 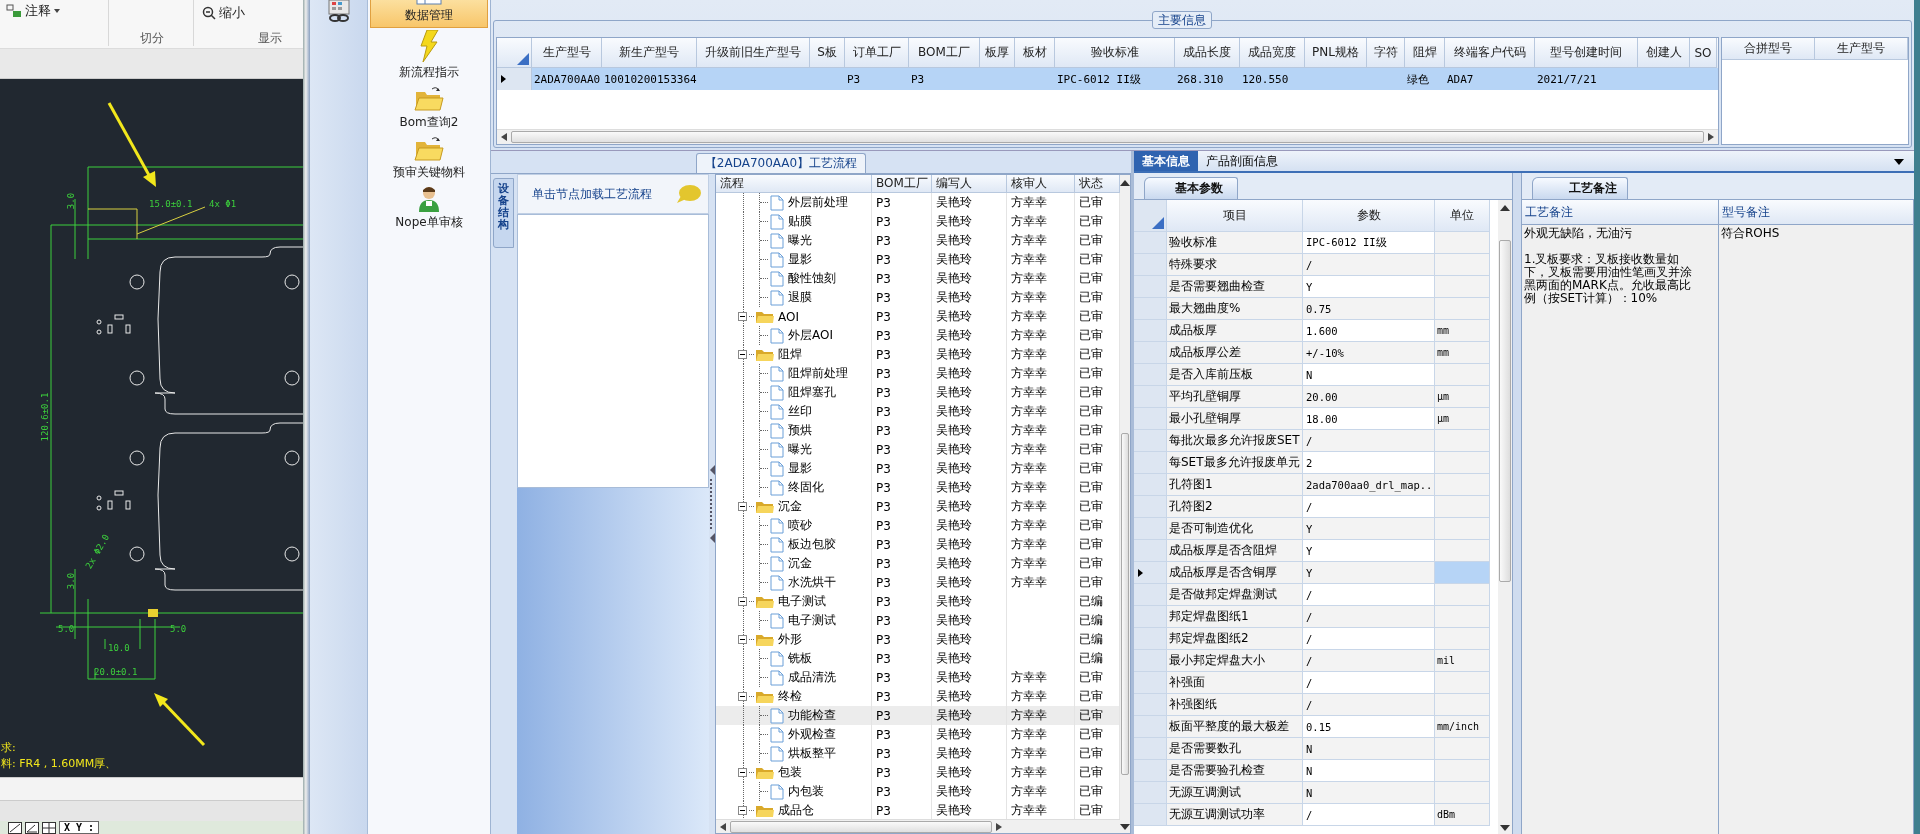 What do you see at coordinates (232, 13) in the screenshot?
I see `zoom-out-button: 缩小` at bounding box center [232, 13].